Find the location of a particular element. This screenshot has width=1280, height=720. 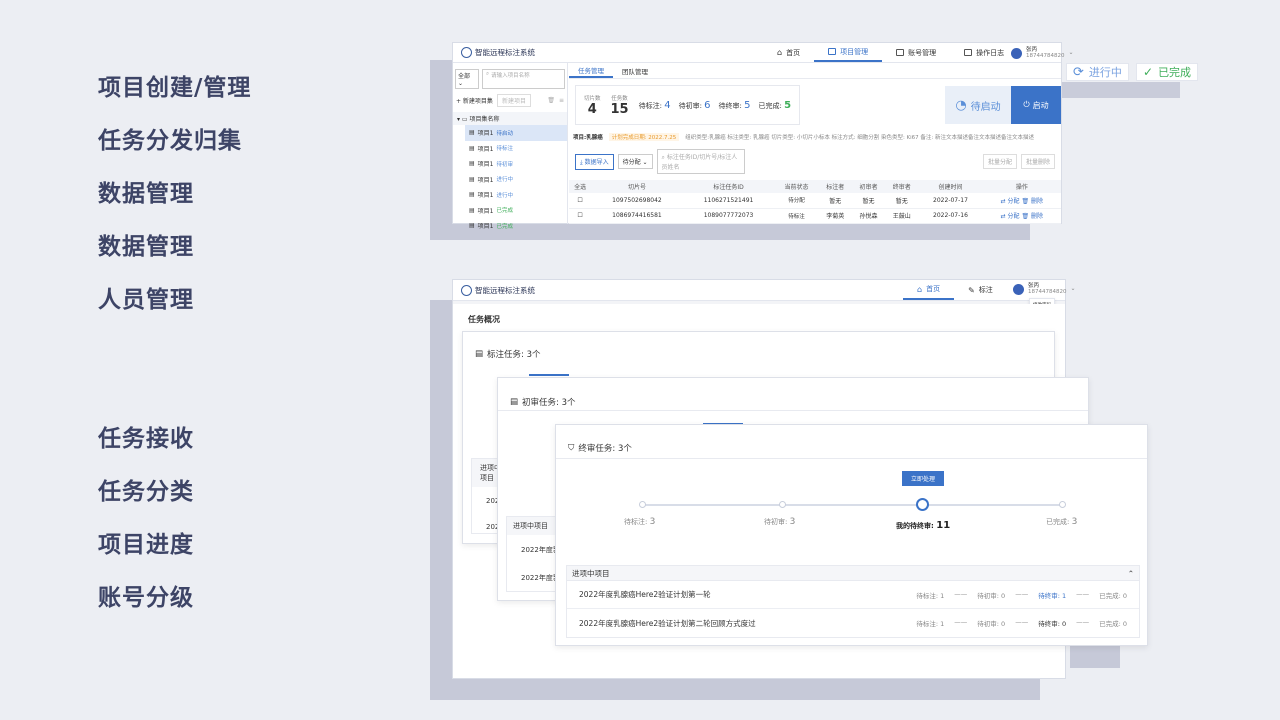

cell-final-reviewer: 暂无 is located at coordinates (902, 201).